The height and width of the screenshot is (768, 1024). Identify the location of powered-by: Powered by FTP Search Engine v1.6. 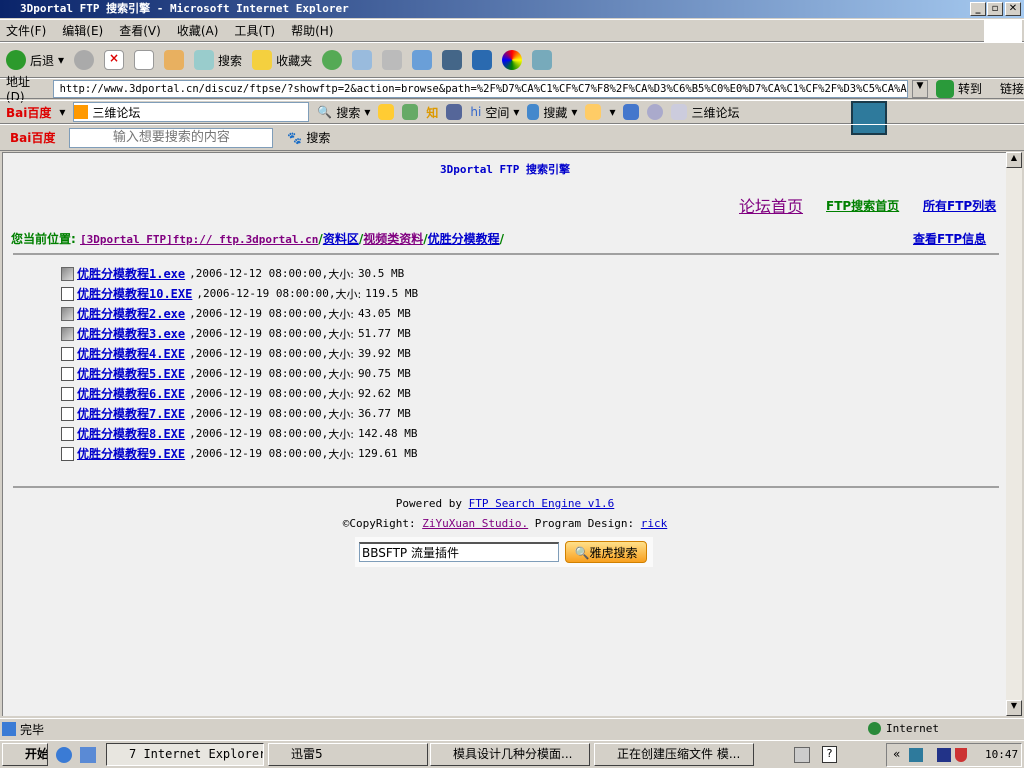
(505, 503).